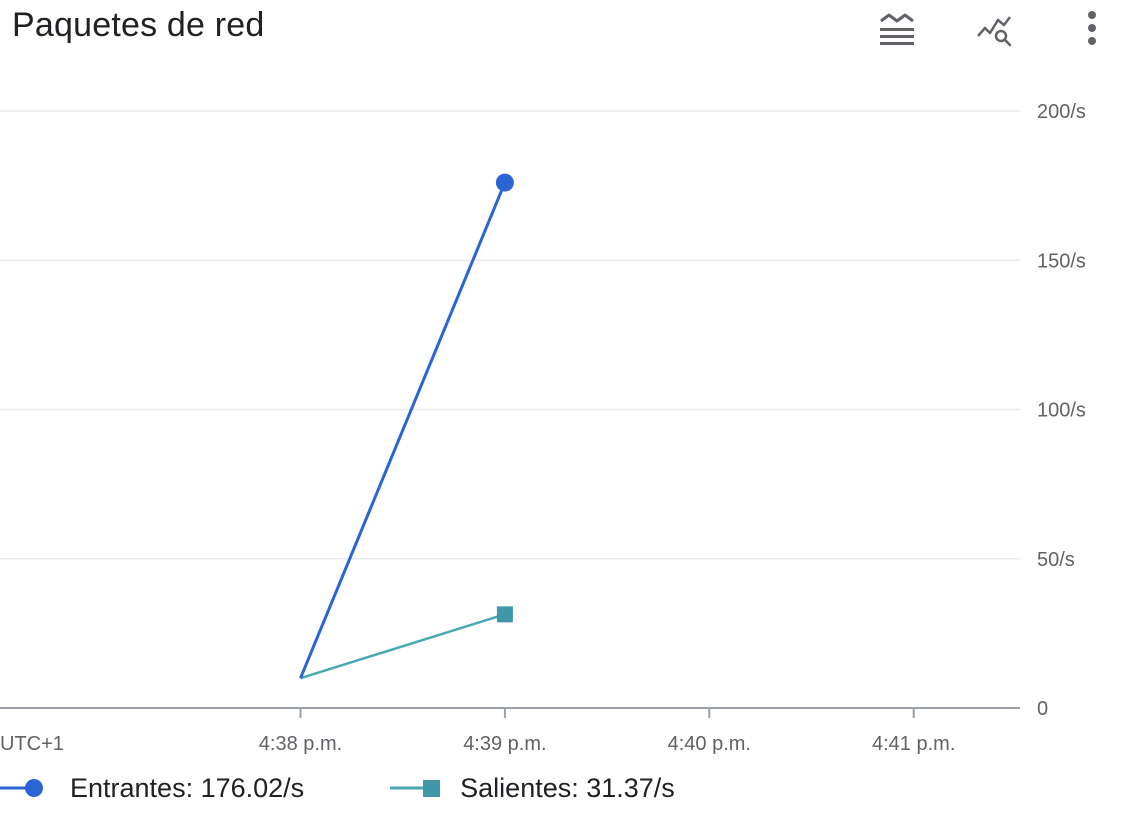  Describe the element at coordinates (1061, 411) in the screenshot. I see `y-tick-label: 100/s` at that location.